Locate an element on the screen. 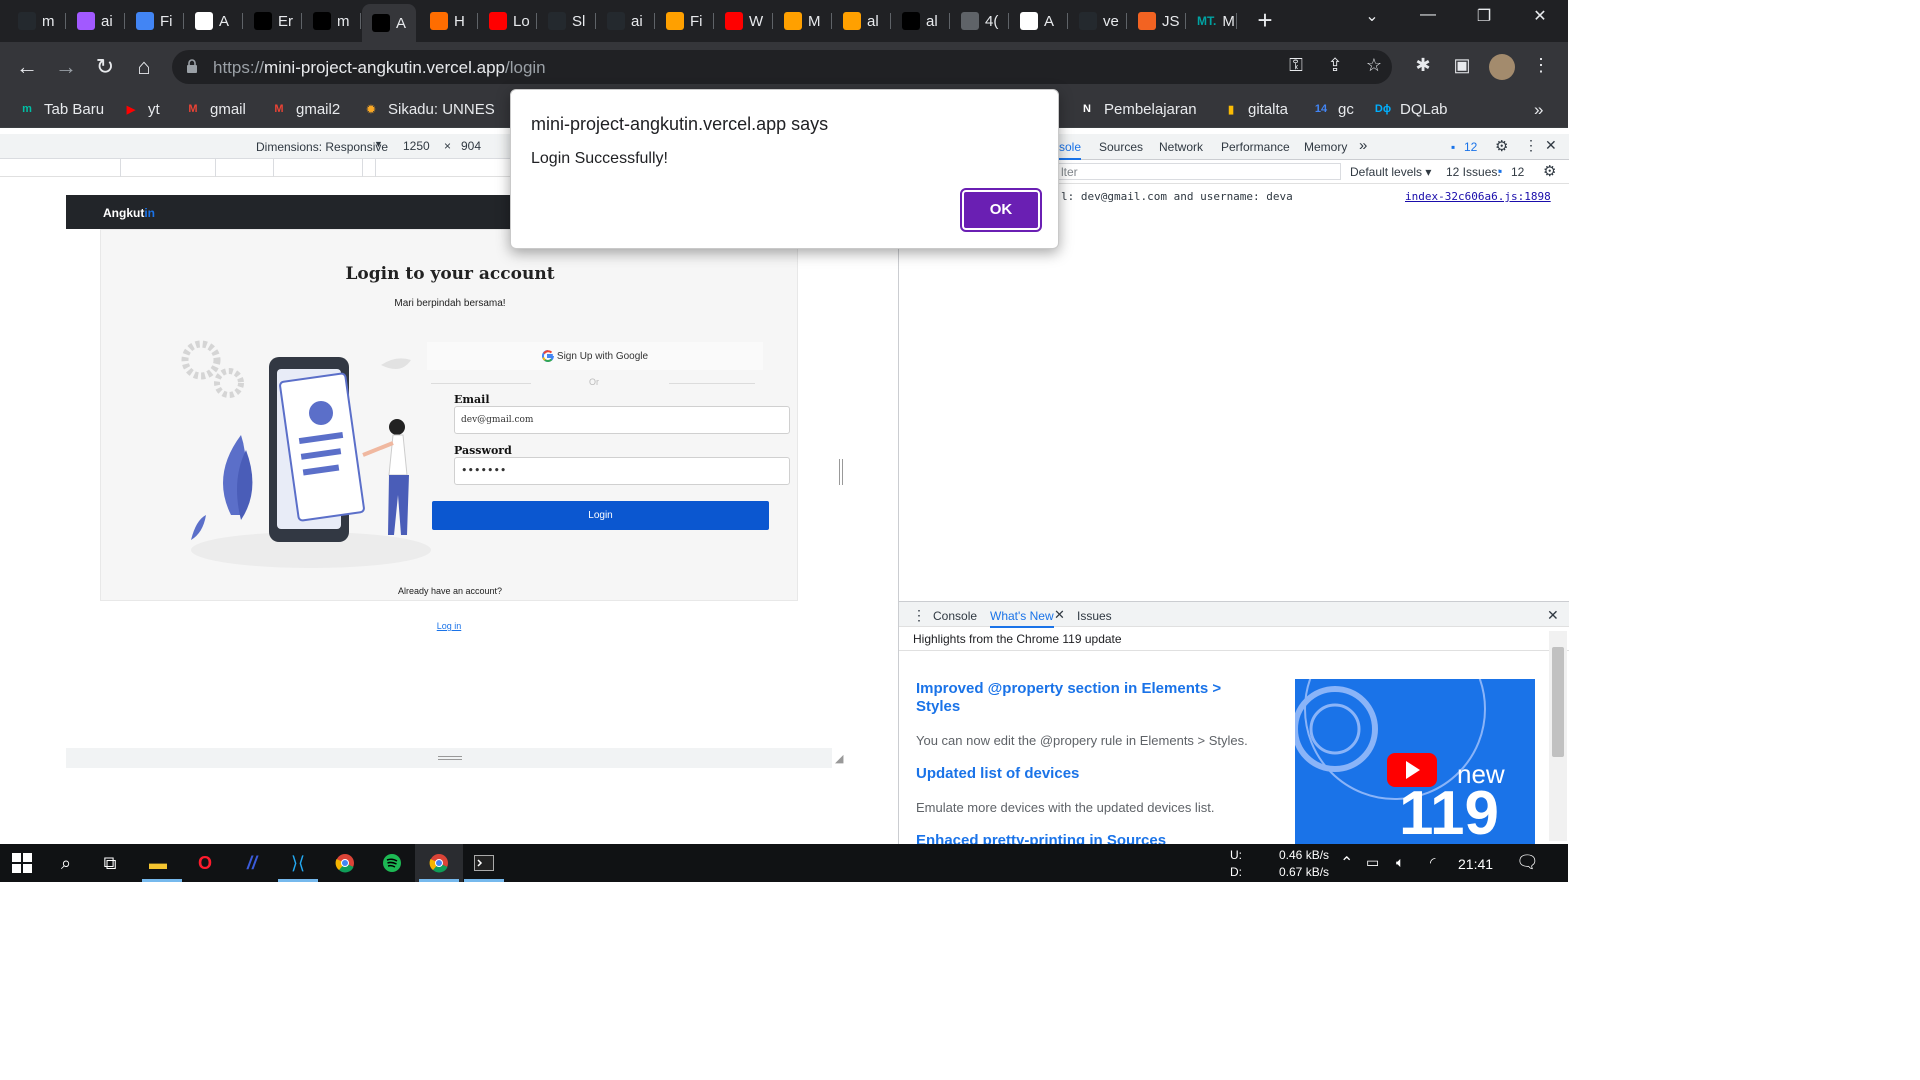 The image size is (1920, 1080). tab-memory: Memory is located at coordinates (1325, 147).